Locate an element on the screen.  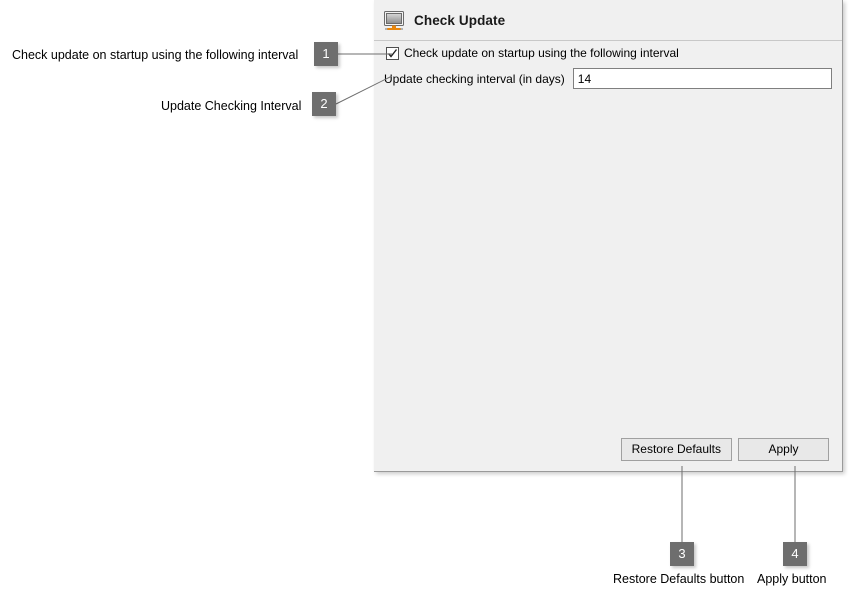
check-on-startup-checkbox is located at coordinates (392, 53).